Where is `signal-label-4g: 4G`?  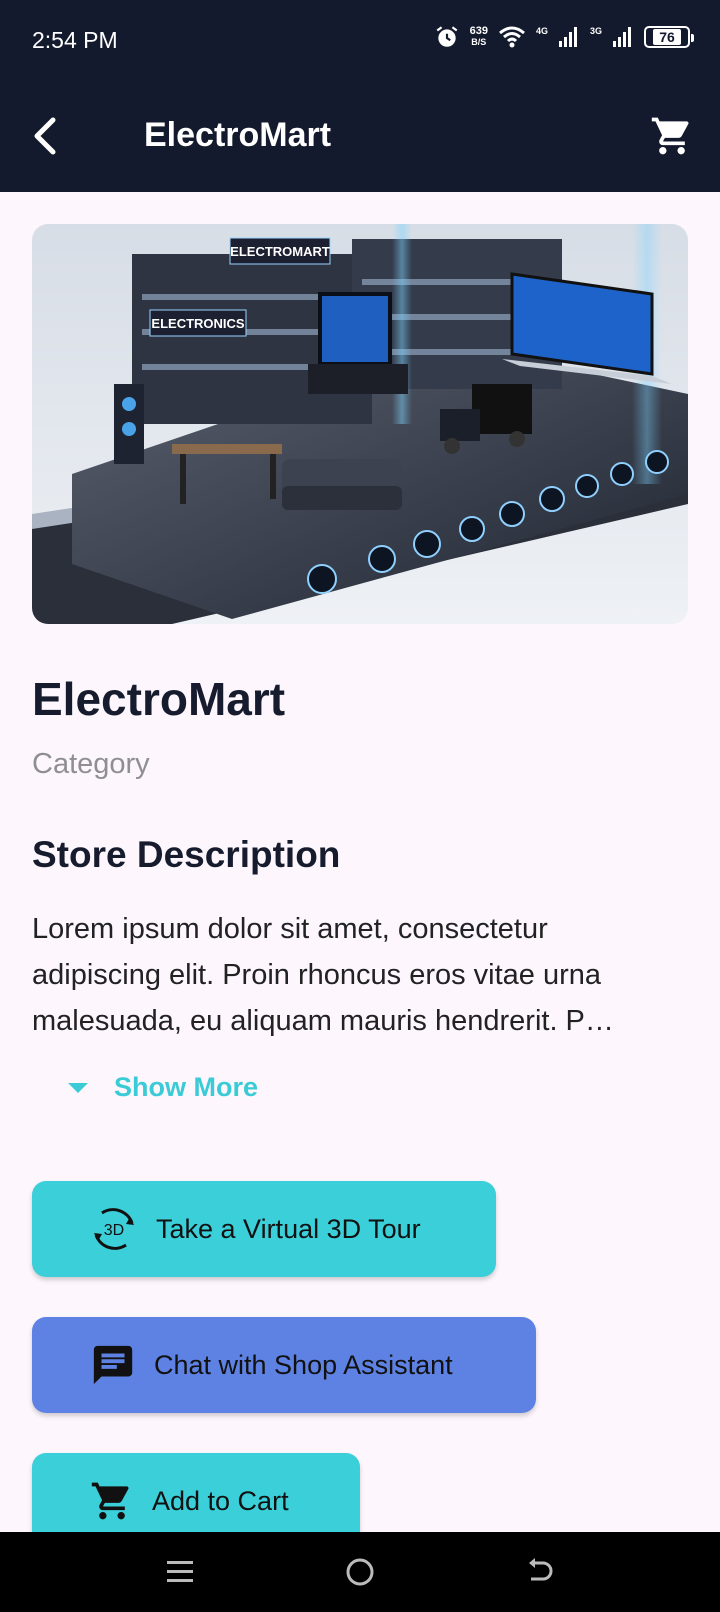
signal-label-4g: 4G is located at coordinates (541, 31).